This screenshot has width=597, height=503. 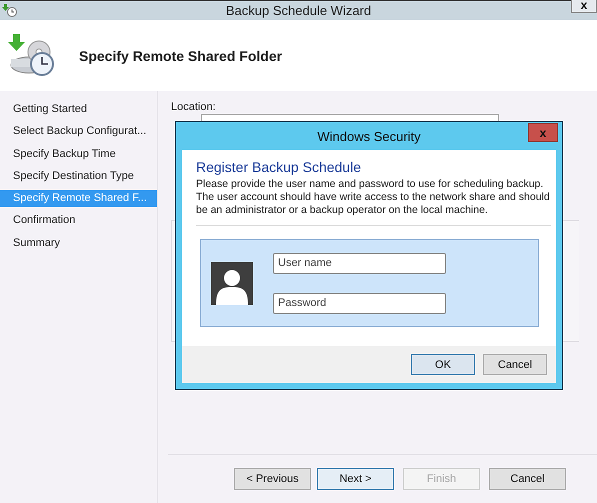 What do you see at coordinates (355, 479) in the screenshot?
I see `wizard-button: Next >` at bounding box center [355, 479].